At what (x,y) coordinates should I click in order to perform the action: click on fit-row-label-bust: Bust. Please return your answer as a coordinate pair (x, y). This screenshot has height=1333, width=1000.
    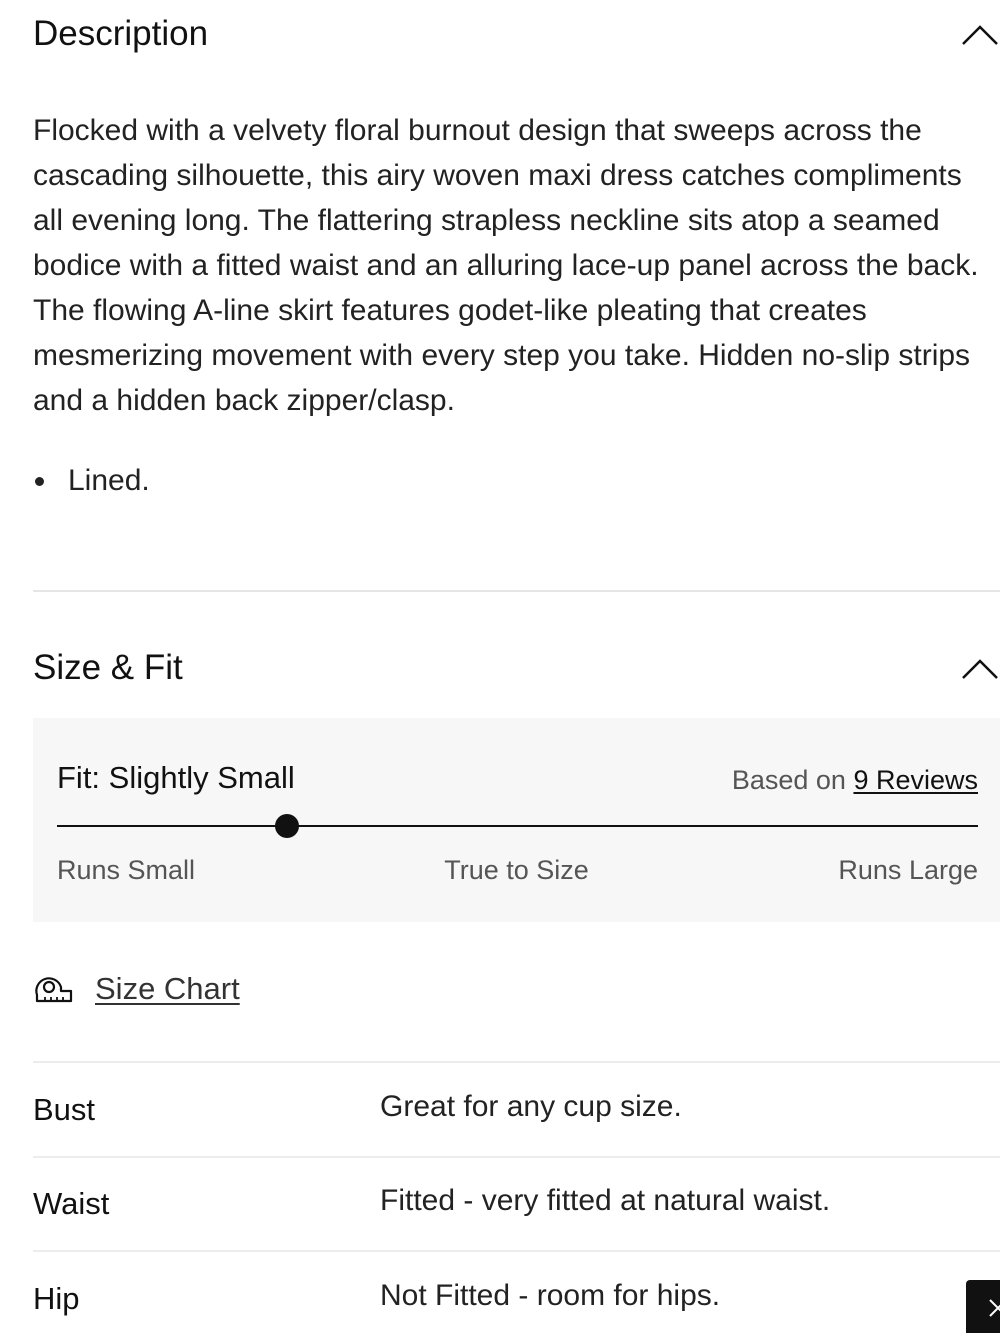
    Looking at the image, I should click on (64, 1109).